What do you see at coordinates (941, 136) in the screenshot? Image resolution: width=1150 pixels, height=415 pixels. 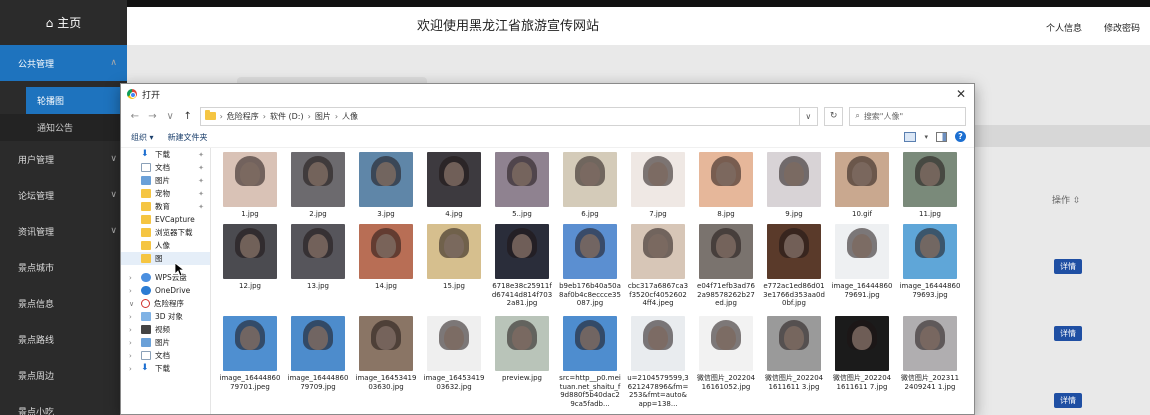 I see `preview-pane-icon` at bounding box center [941, 136].